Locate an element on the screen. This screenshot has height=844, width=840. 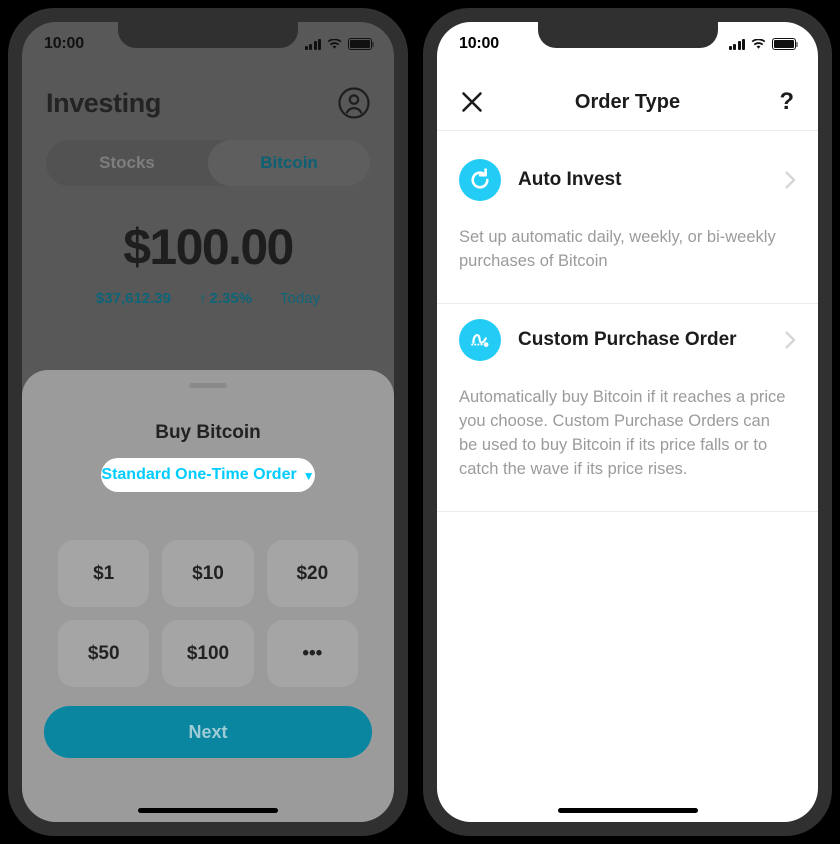
status-bar-right: 10:00 is located at coordinates (627, 44).